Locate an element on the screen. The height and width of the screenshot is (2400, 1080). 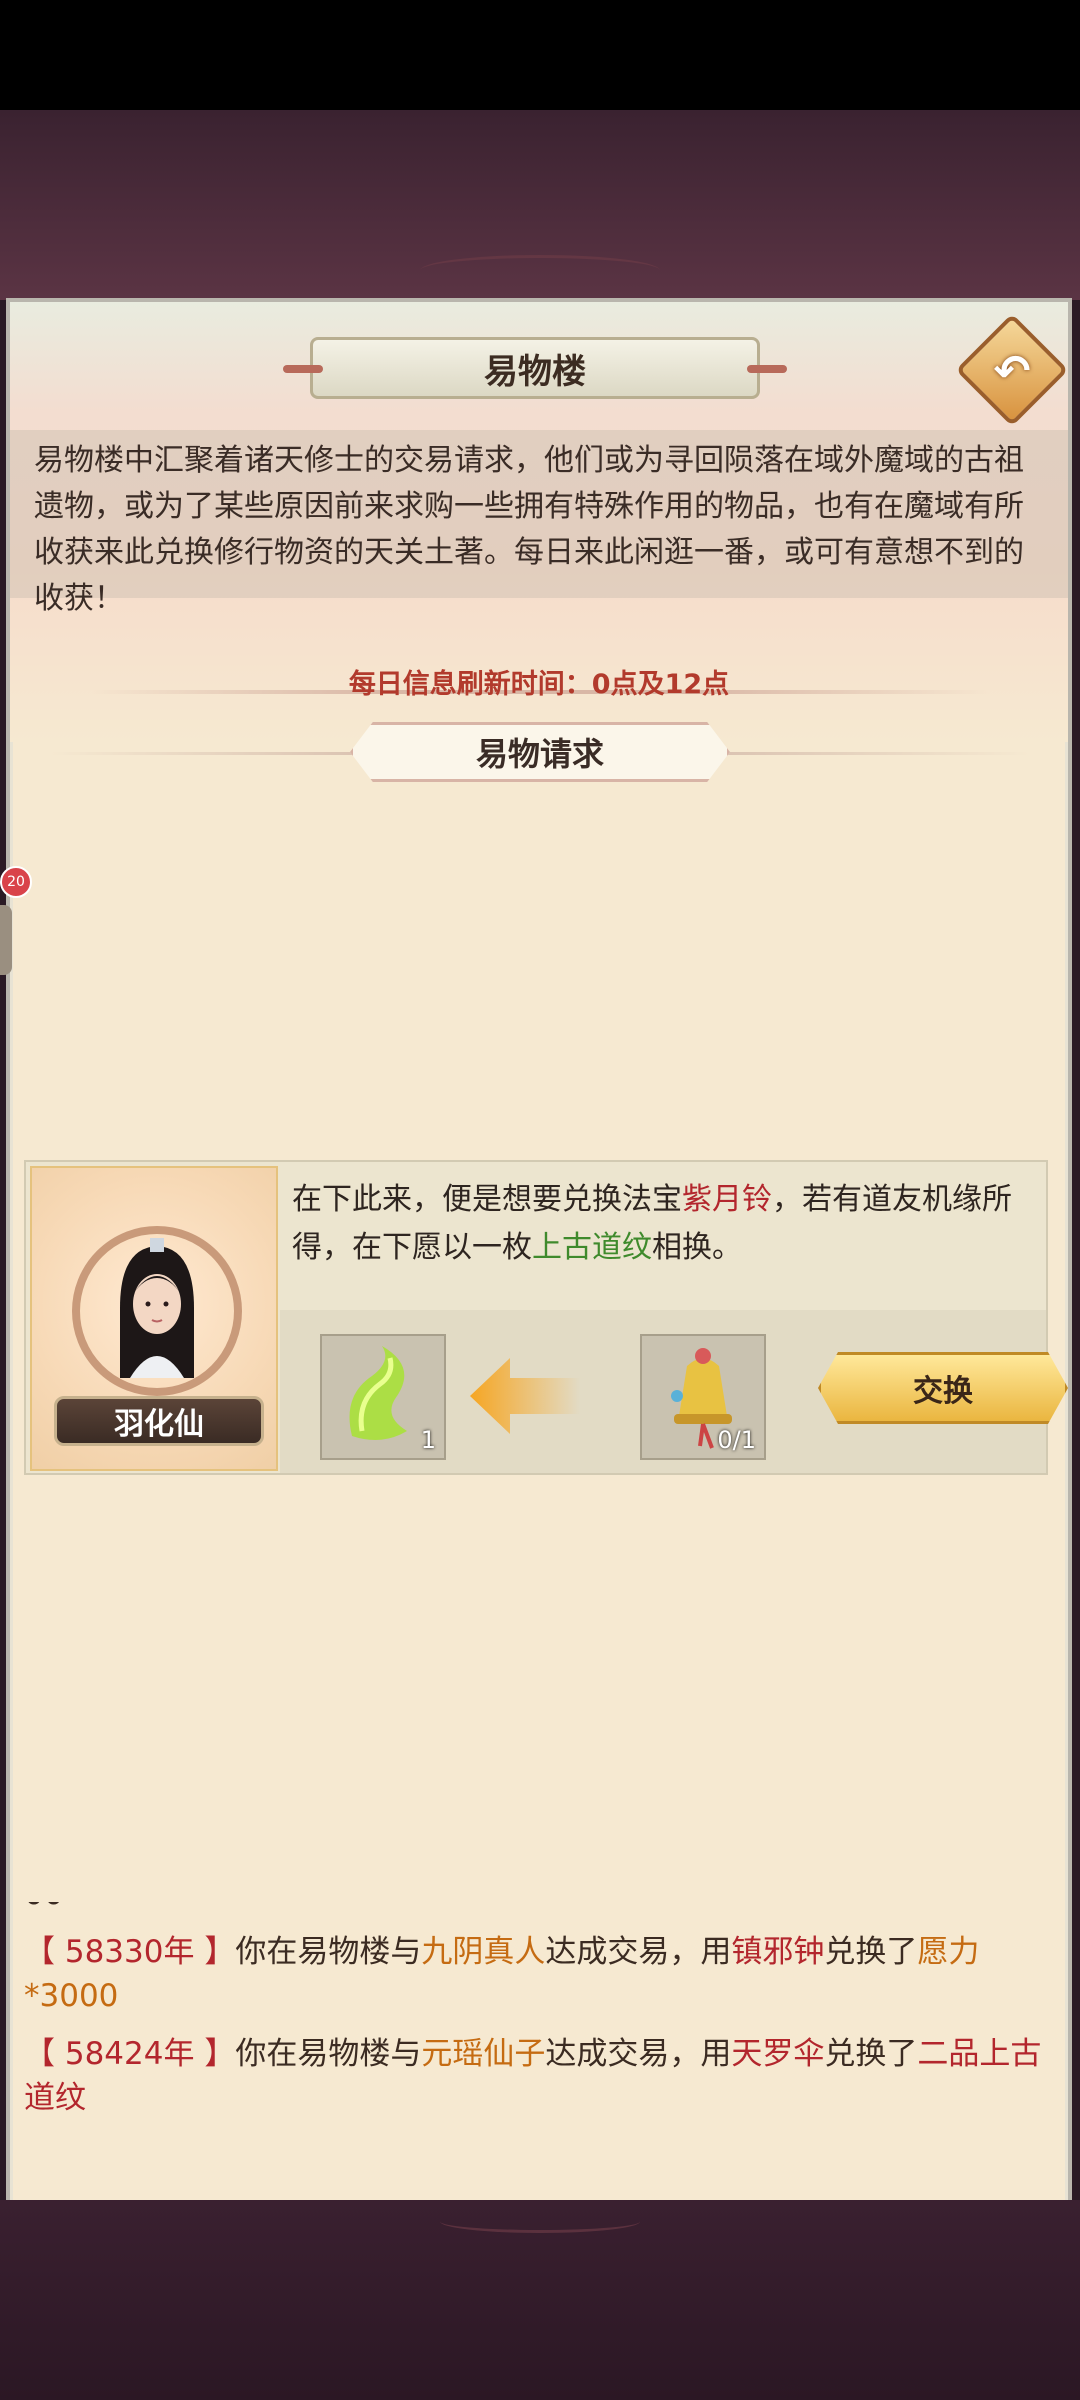
log-year: 【 58424年 】 is located at coordinates (130, 2054).